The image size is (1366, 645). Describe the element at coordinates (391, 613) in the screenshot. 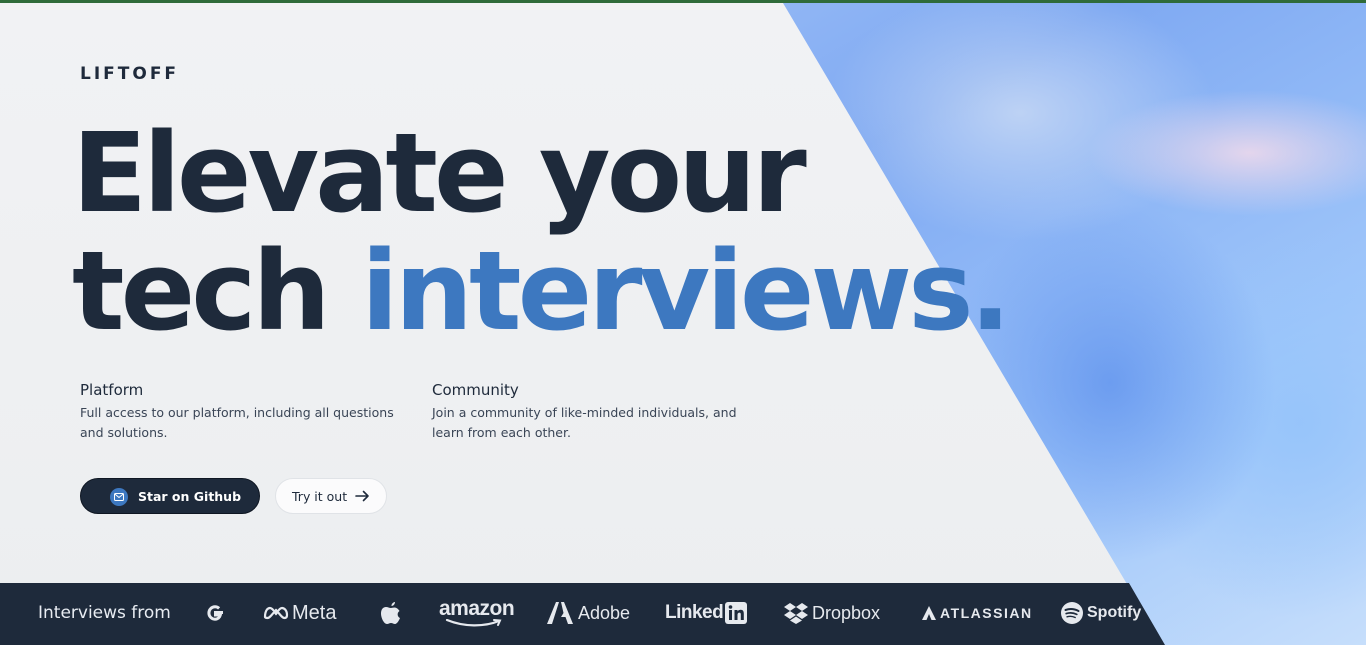

I see `apple-icon` at that location.